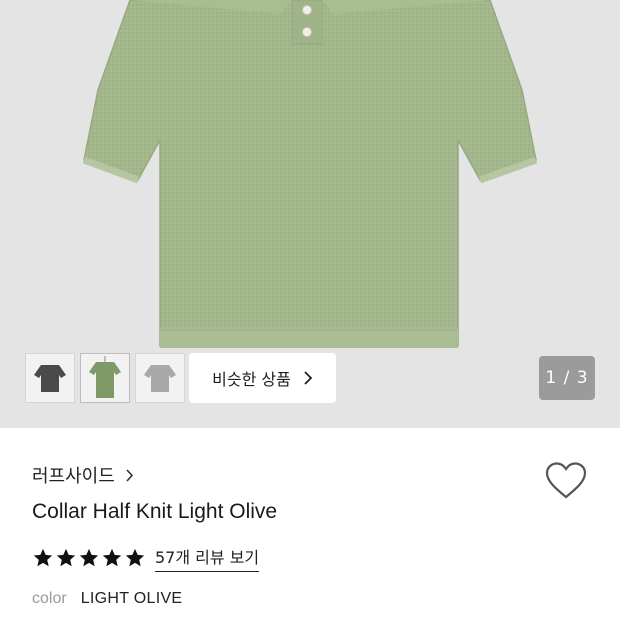 This screenshot has width=620, height=620. I want to click on thumbnail-strip, so click(105, 378).